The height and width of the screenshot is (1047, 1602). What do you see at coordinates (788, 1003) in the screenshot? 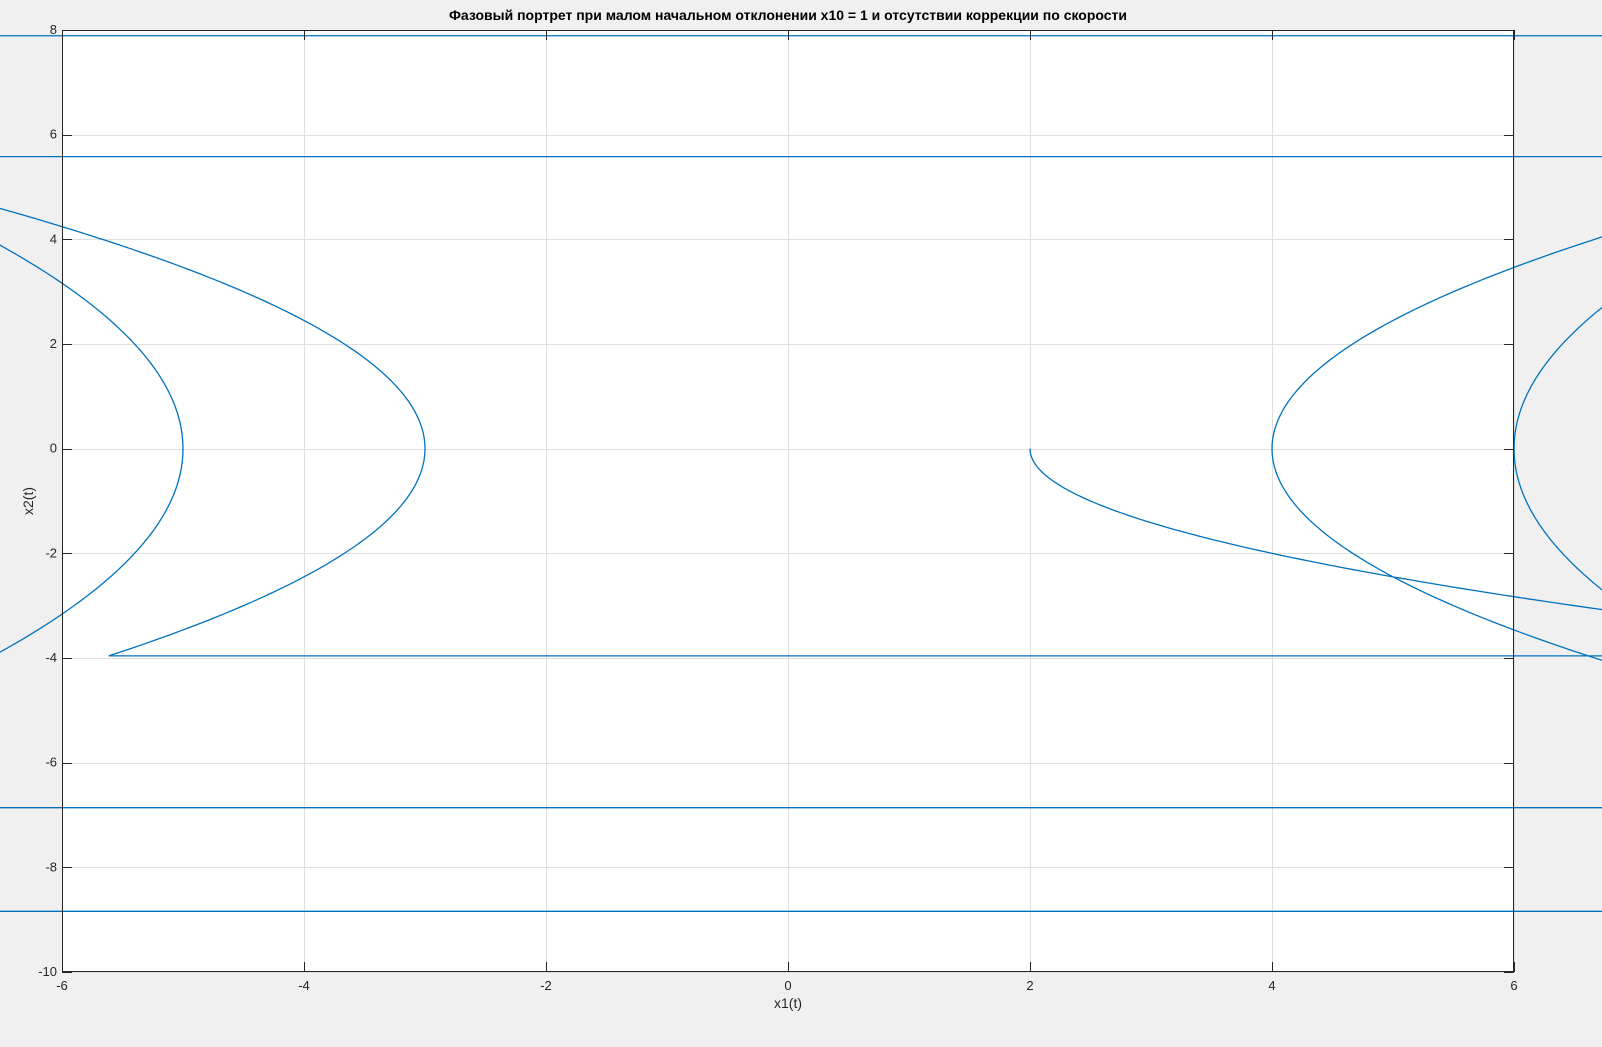
I see `x-axis-label: x1(t)` at bounding box center [788, 1003].